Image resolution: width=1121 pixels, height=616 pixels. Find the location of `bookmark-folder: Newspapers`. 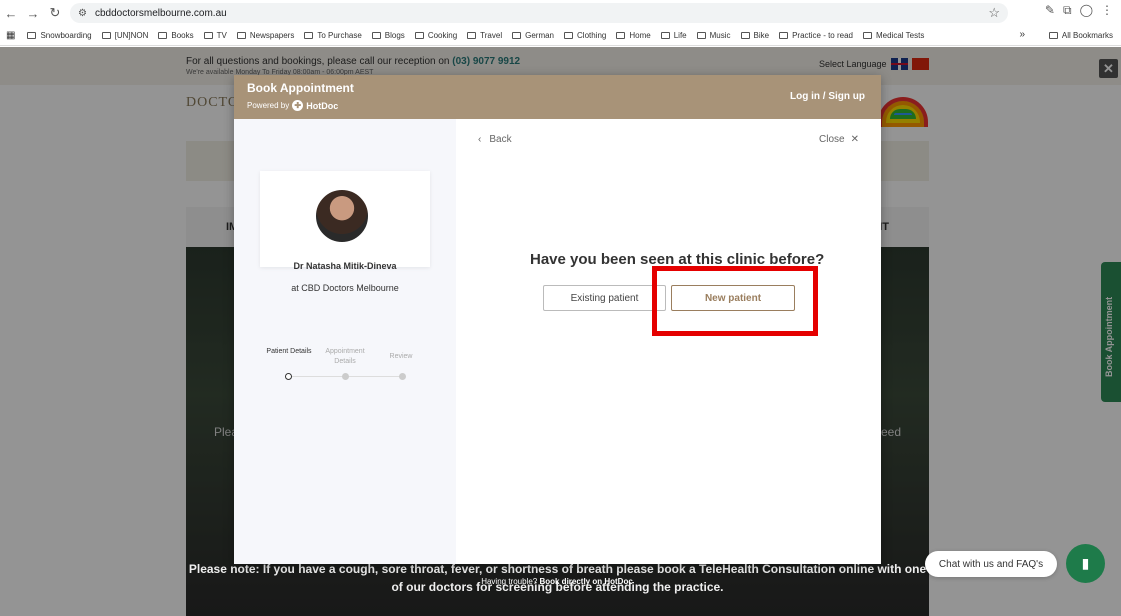

bookmark-folder: Newspapers is located at coordinates (265, 35).